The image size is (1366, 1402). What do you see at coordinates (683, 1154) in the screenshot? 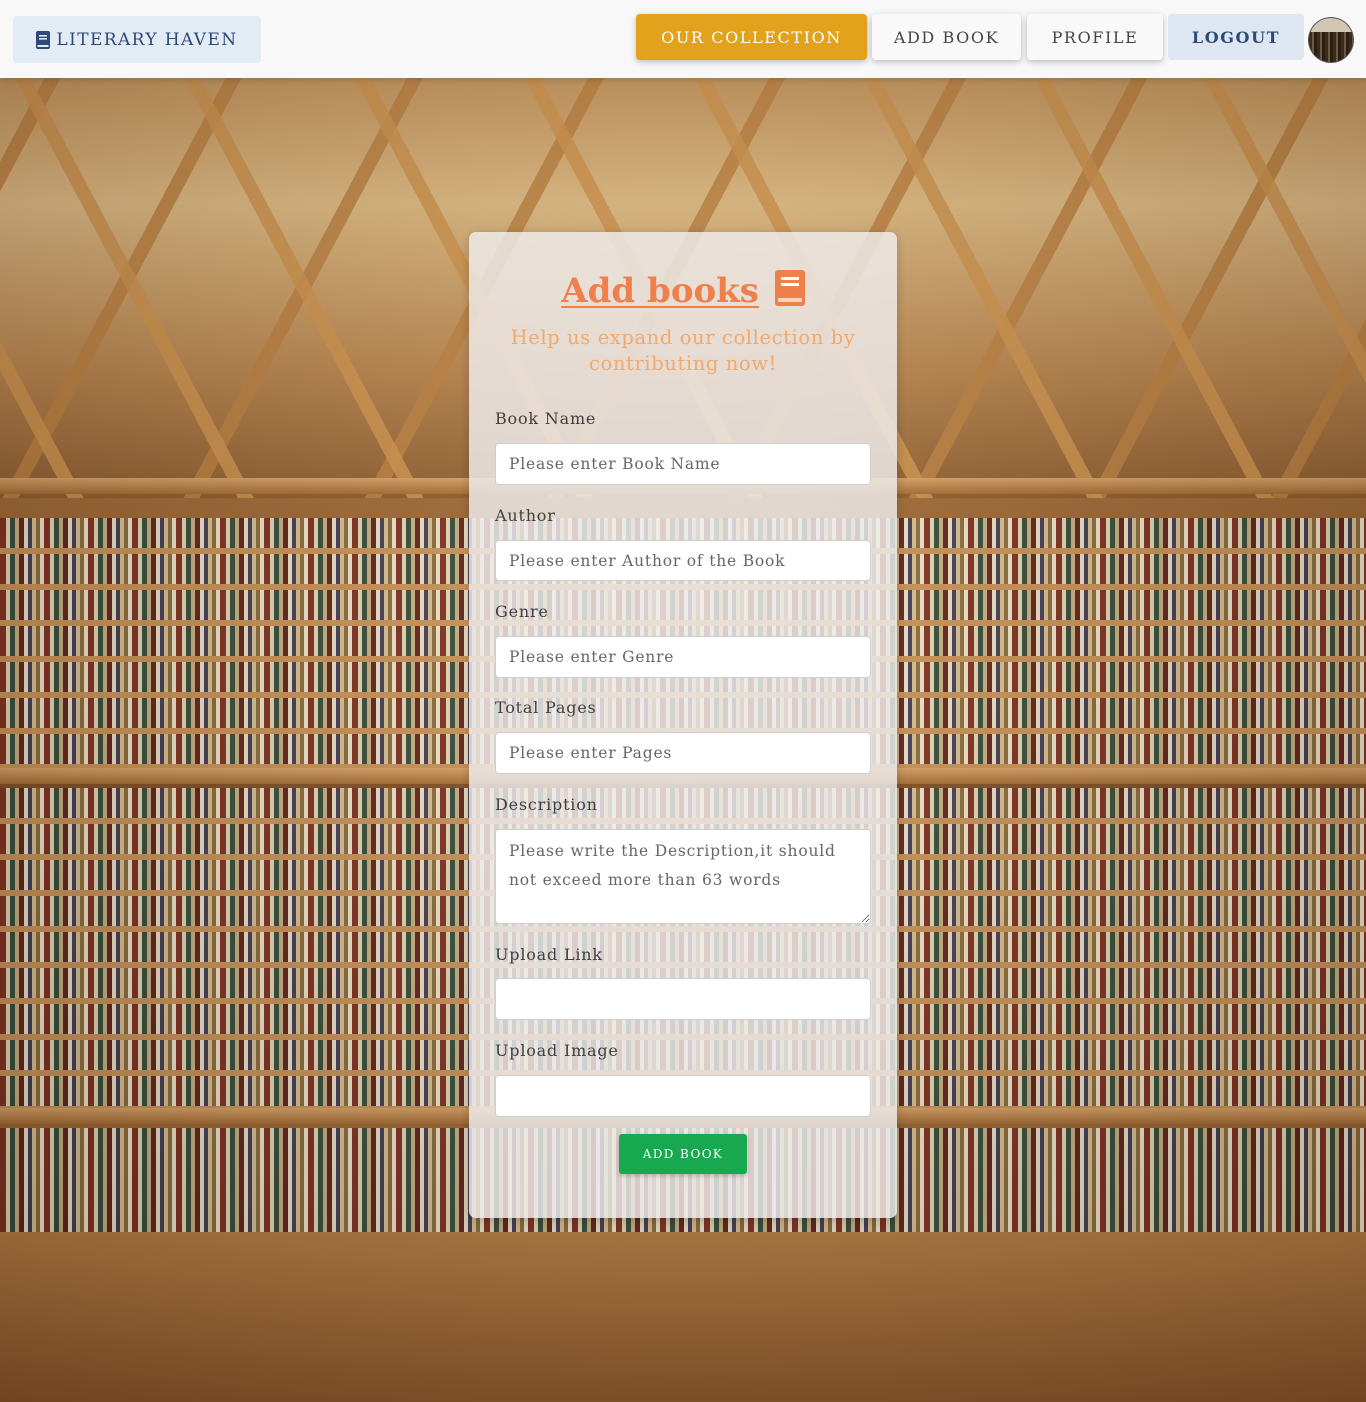
I see `add-book-submit-button: ADD BOOK` at bounding box center [683, 1154].